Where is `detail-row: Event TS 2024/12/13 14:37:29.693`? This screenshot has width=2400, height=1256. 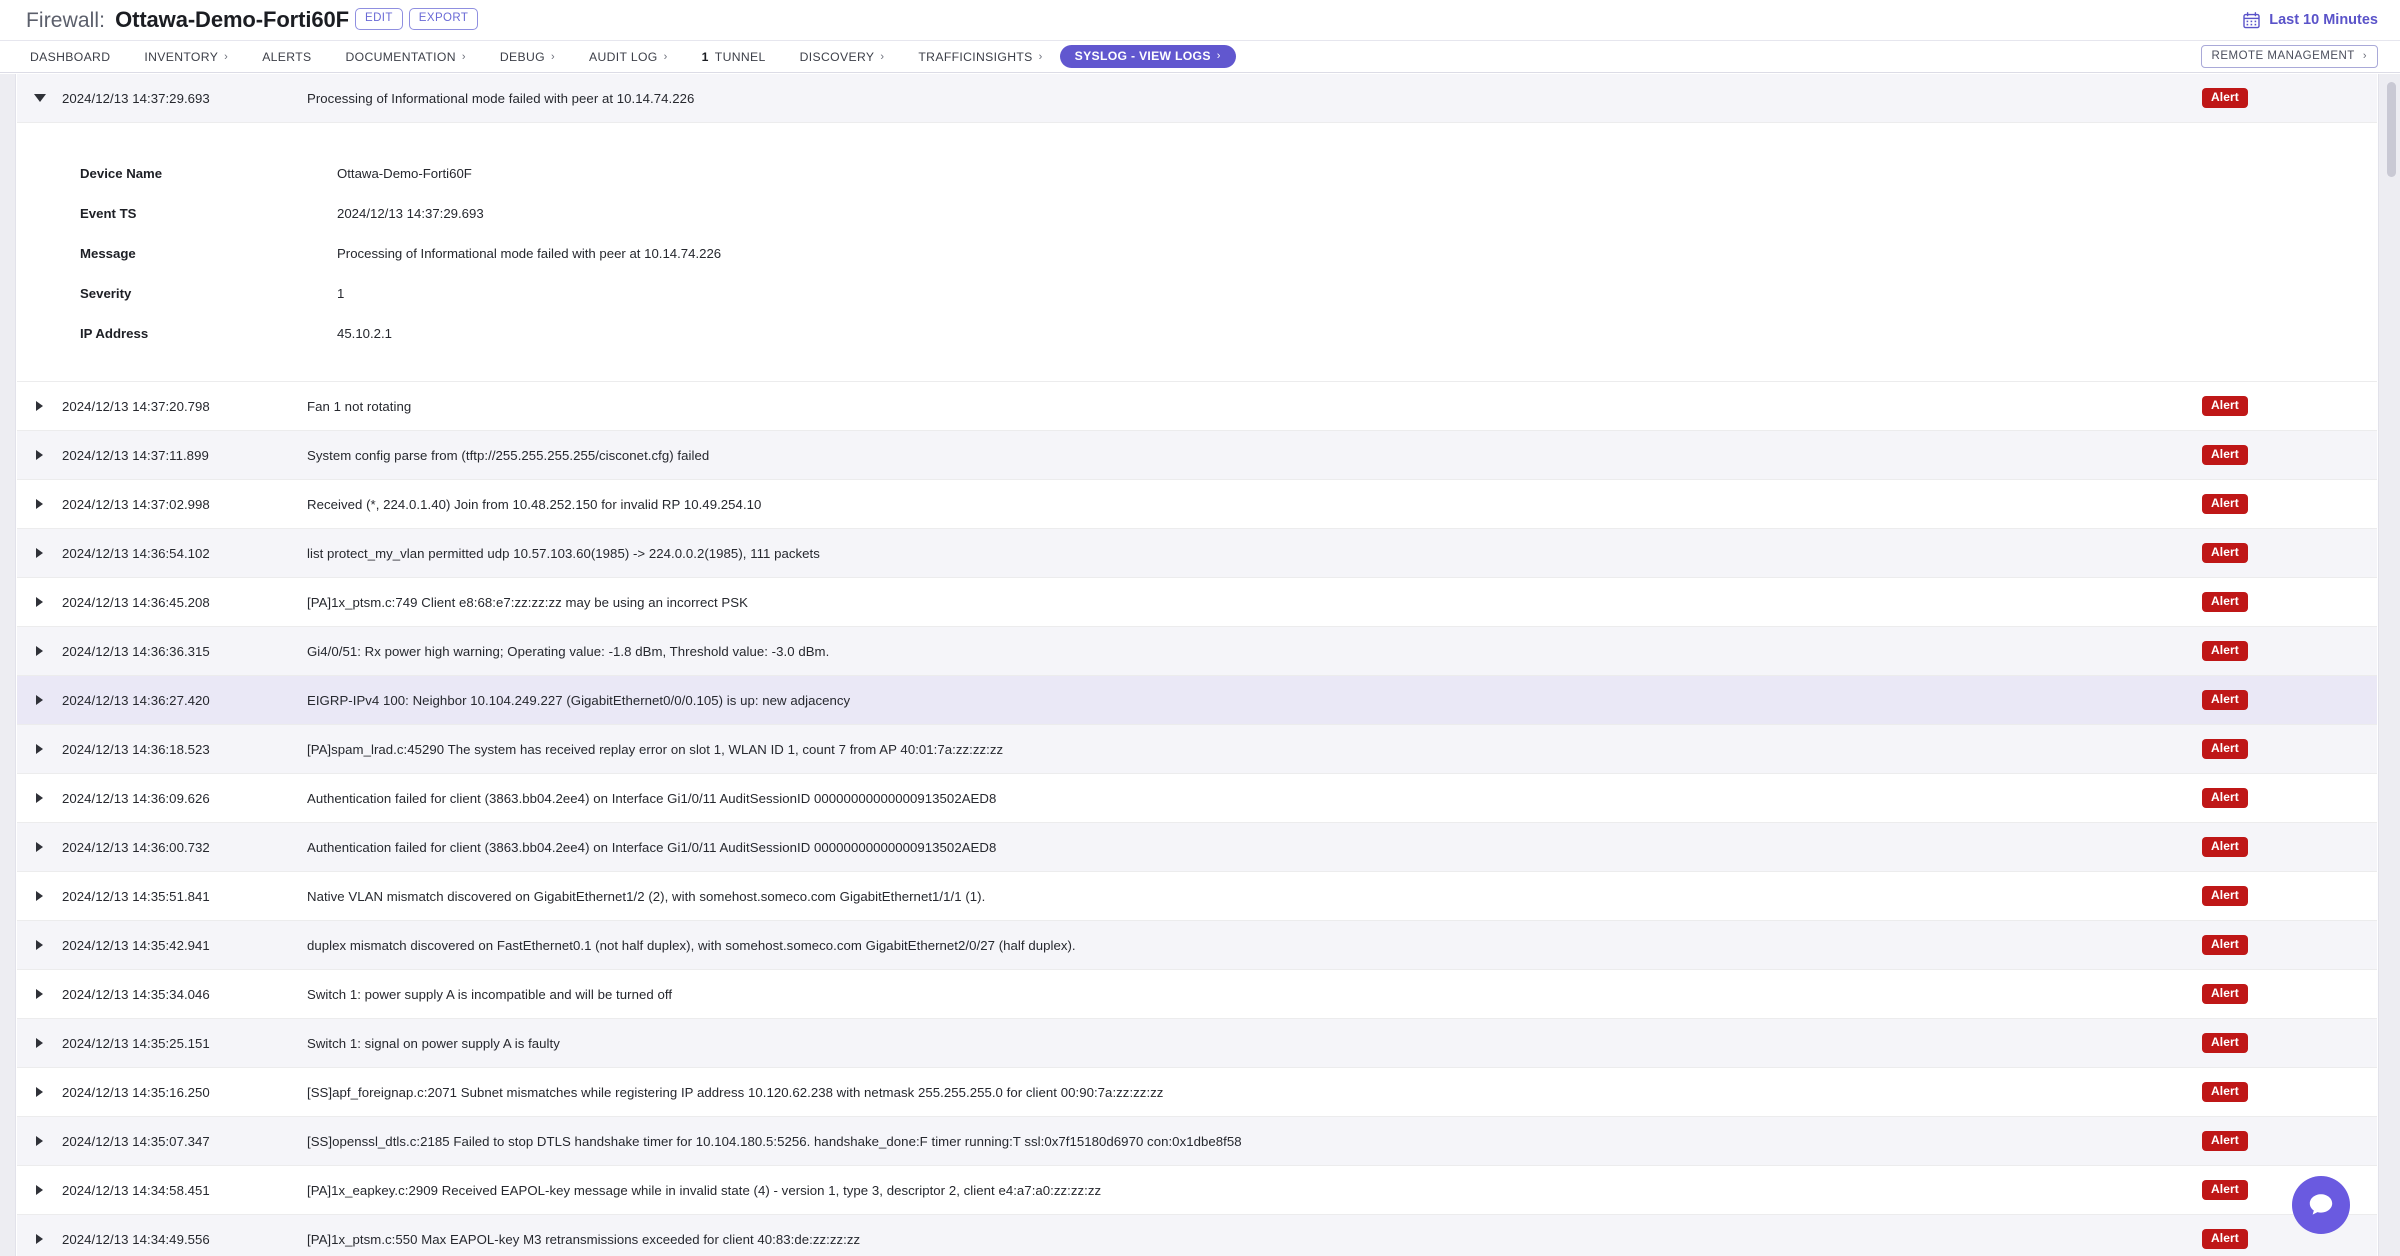 detail-row: Event TS 2024/12/13 14:37:29.693 is located at coordinates (1197, 213).